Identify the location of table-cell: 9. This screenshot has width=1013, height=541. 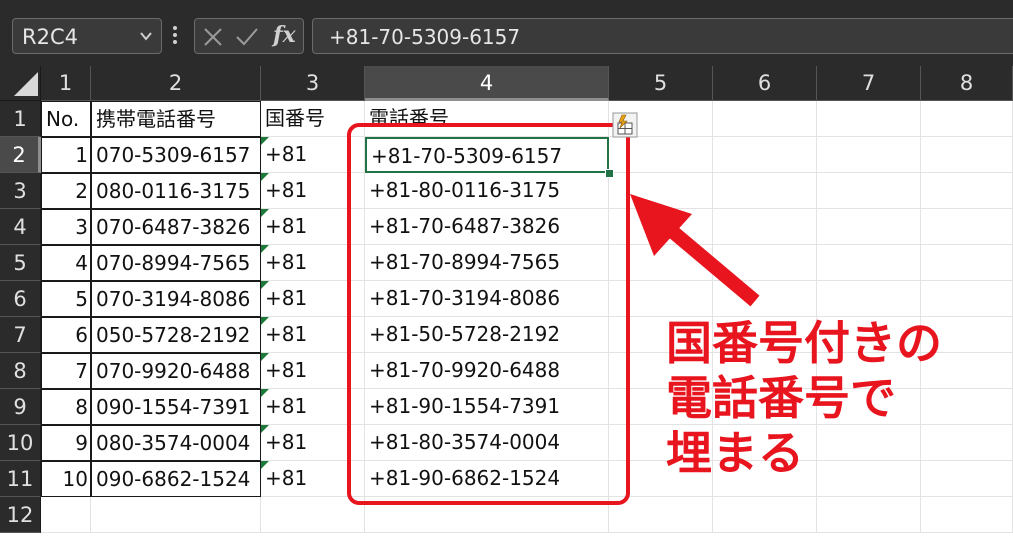
(66, 443).